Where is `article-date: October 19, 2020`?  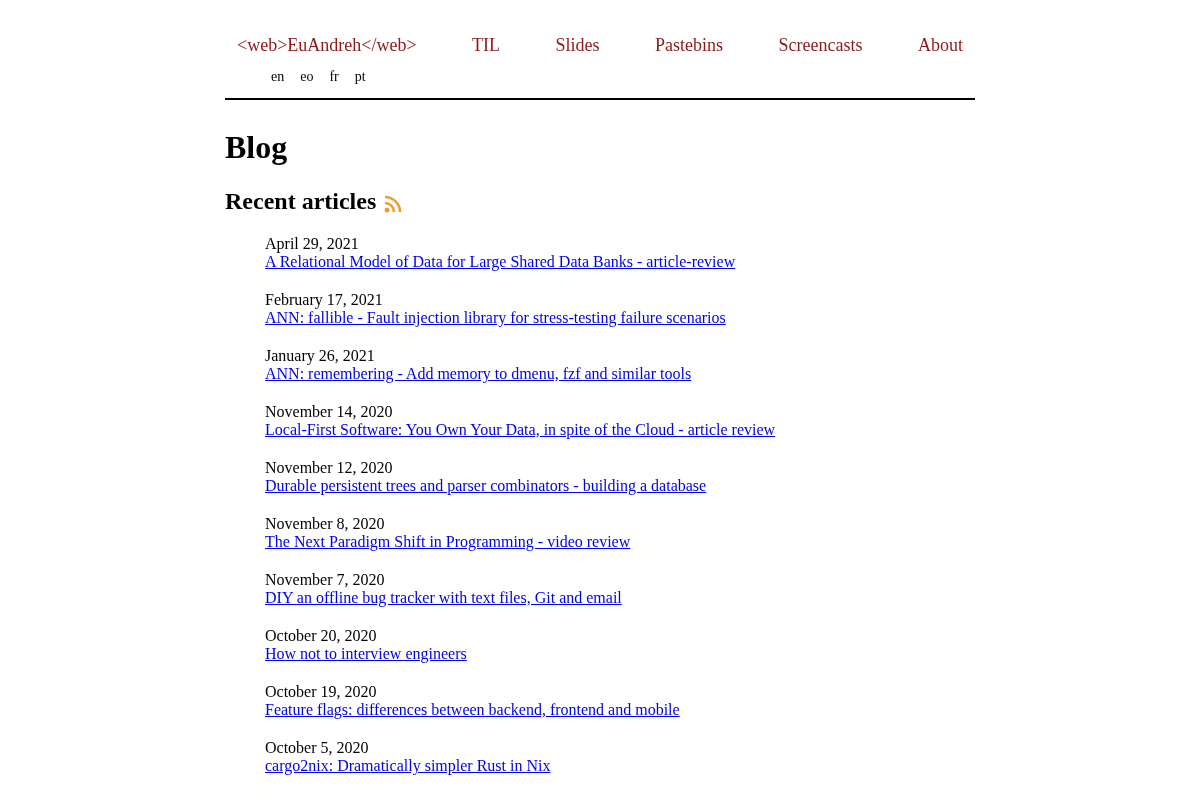
article-date: October 19, 2020 is located at coordinates (321, 692).